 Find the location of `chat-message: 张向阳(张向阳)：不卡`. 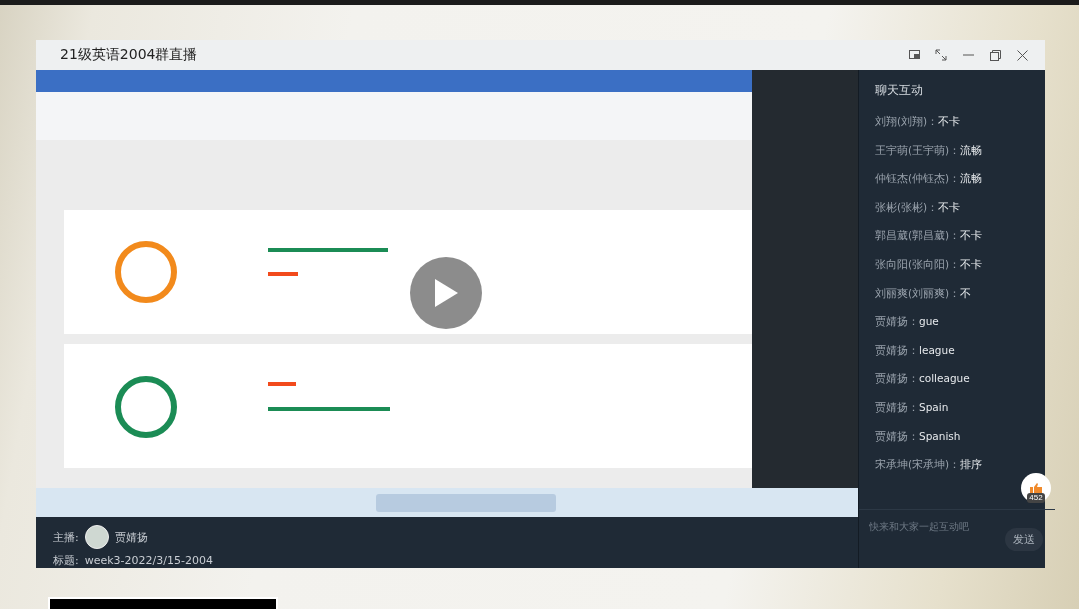

chat-message: 张向阳(张向阳)：不卡 is located at coordinates (929, 264).